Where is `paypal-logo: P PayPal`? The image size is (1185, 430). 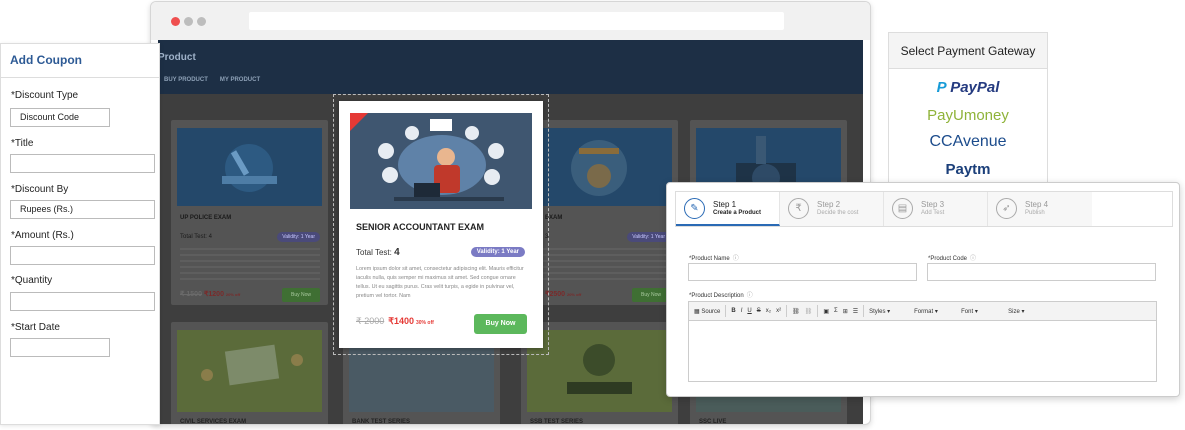
paypal-logo: P PayPal is located at coordinates (968, 87).